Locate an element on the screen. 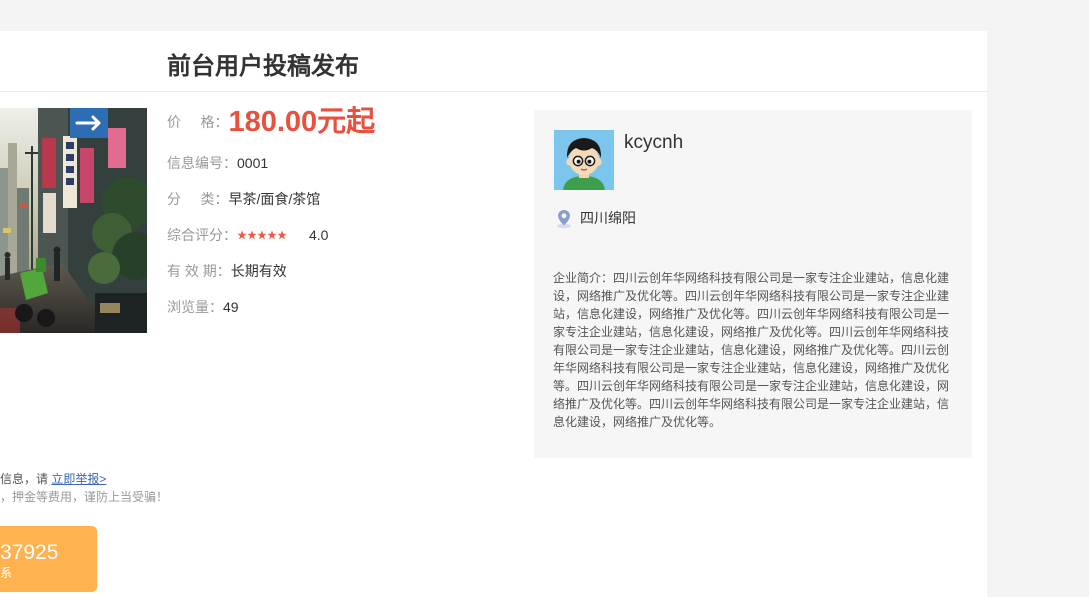 This screenshot has width=1089, height=597. price-label: 价 格： is located at coordinates (198, 122).